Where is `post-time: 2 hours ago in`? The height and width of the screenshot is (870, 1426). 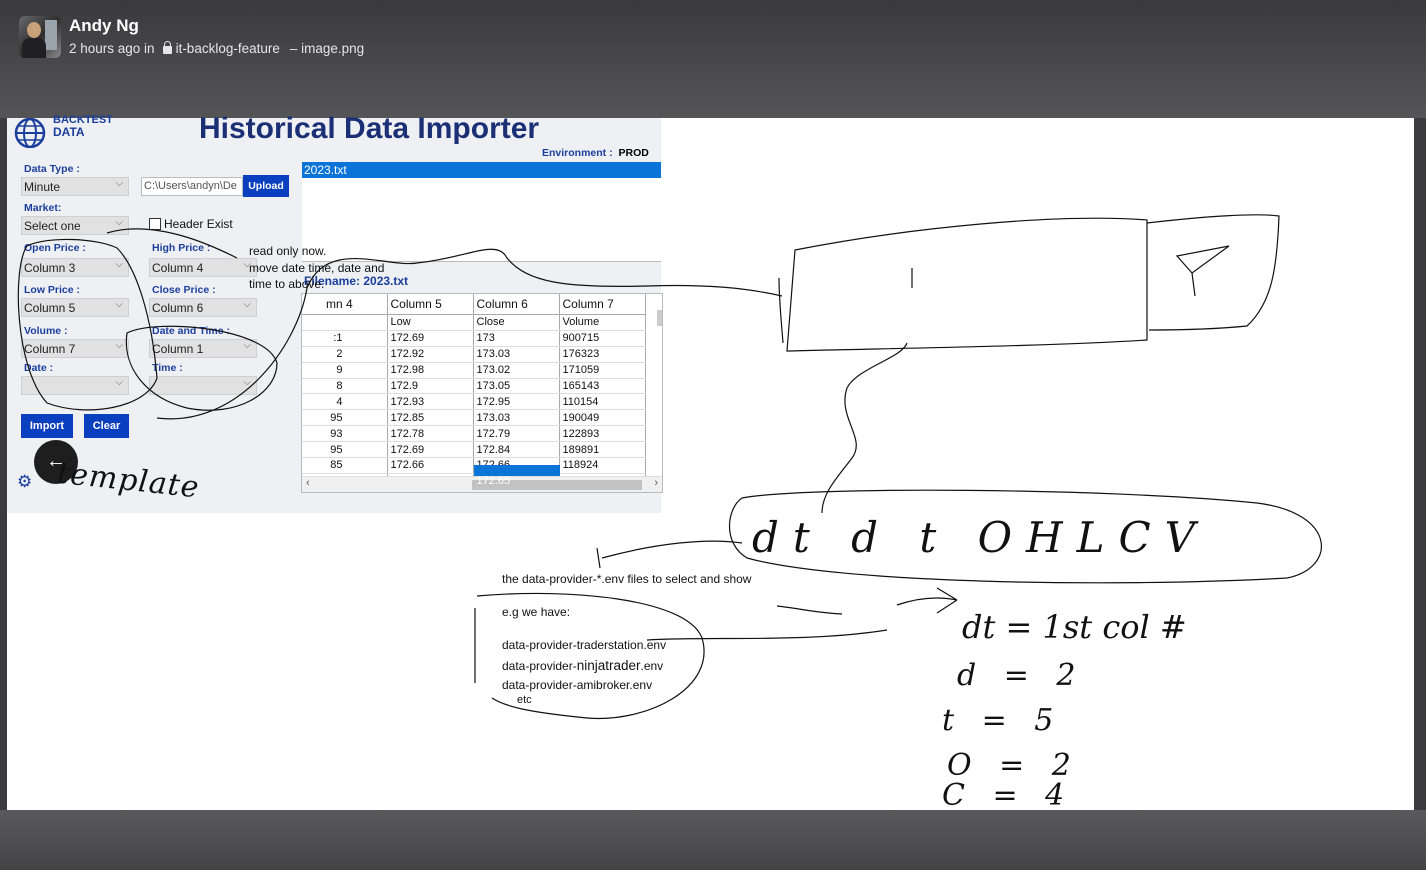
post-time: 2 hours ago in is located at coordinates (112, 48).